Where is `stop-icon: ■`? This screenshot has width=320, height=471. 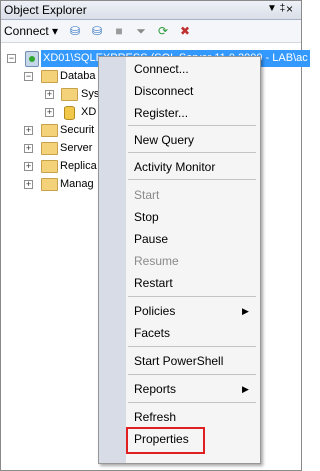
stop-icon: ■ is located at coordinates (119, 31).